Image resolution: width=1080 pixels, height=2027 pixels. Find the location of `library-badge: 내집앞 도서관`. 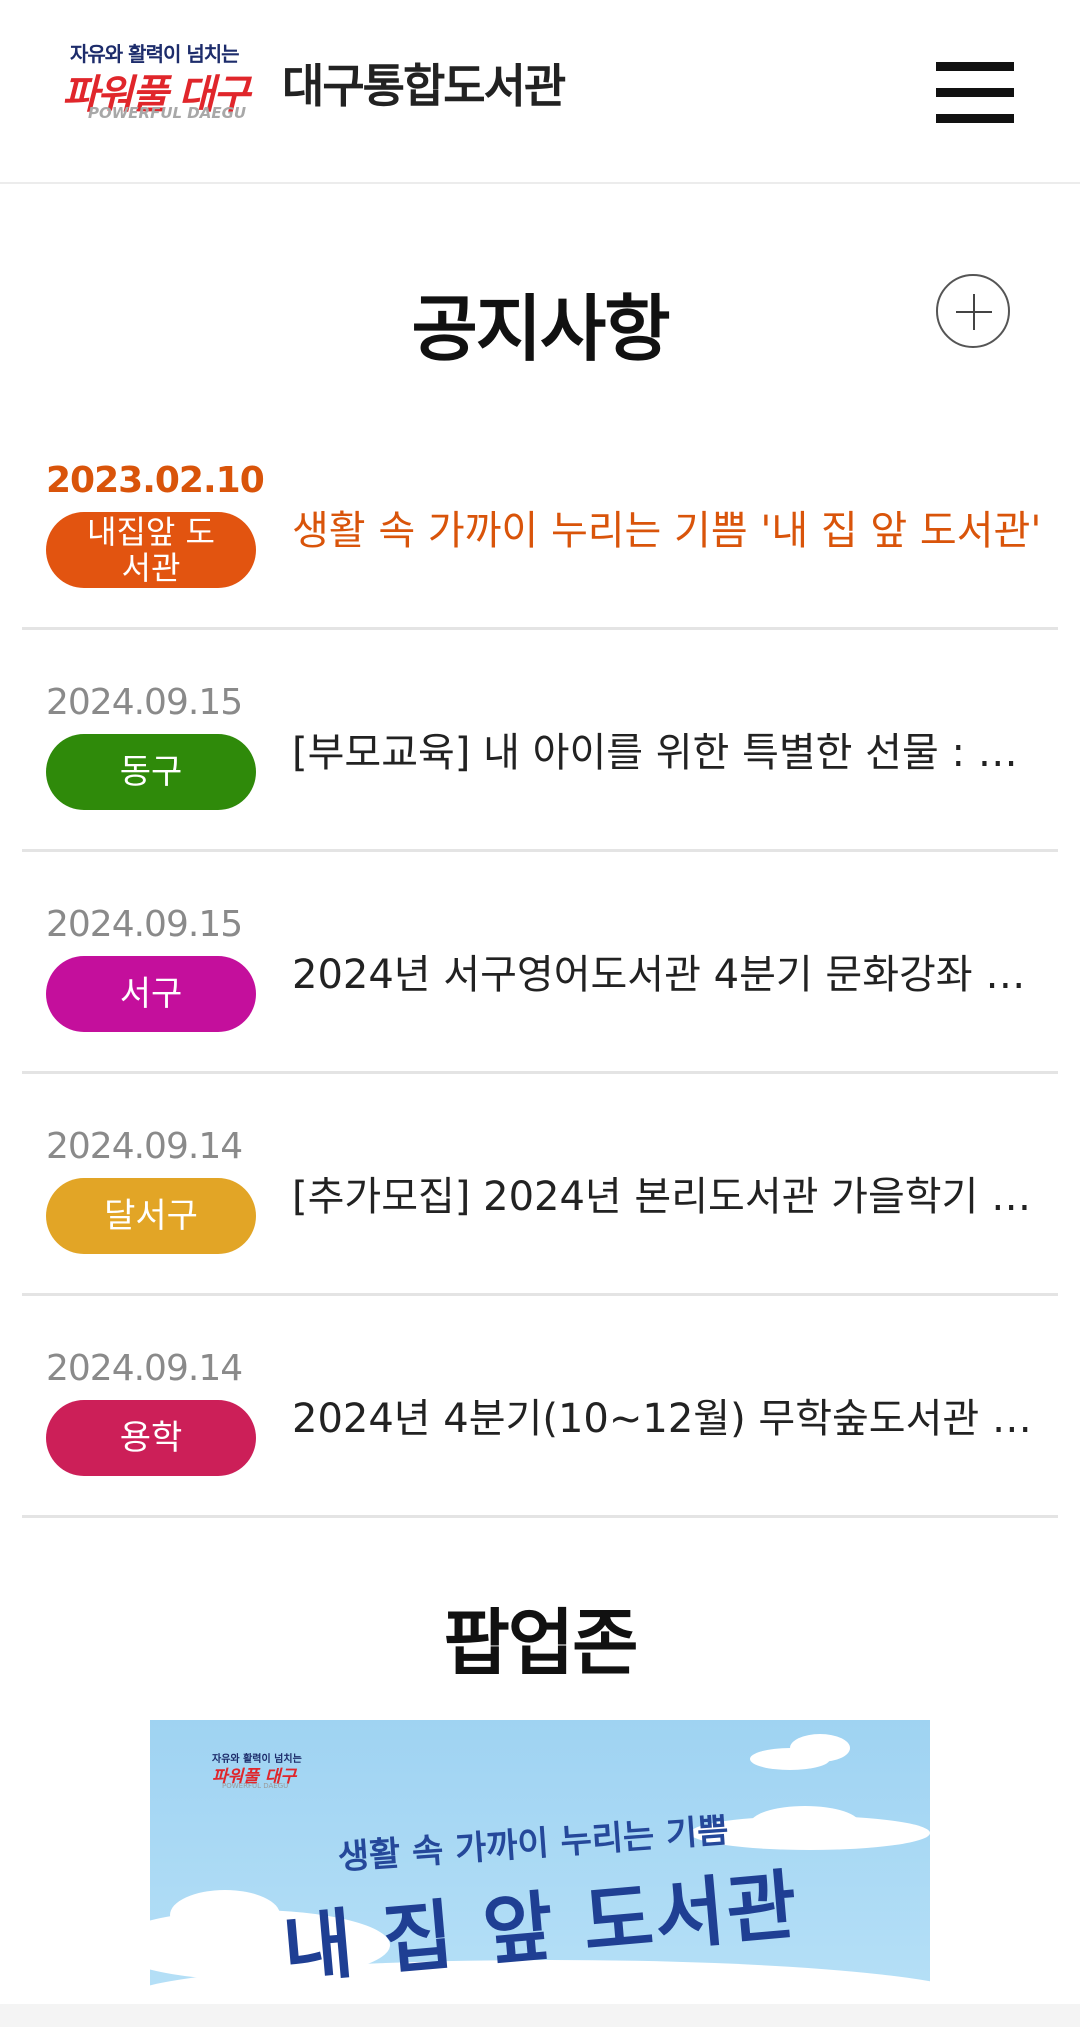

library-badge: 내집앞 도서관 is located at coordinates (151, 550).